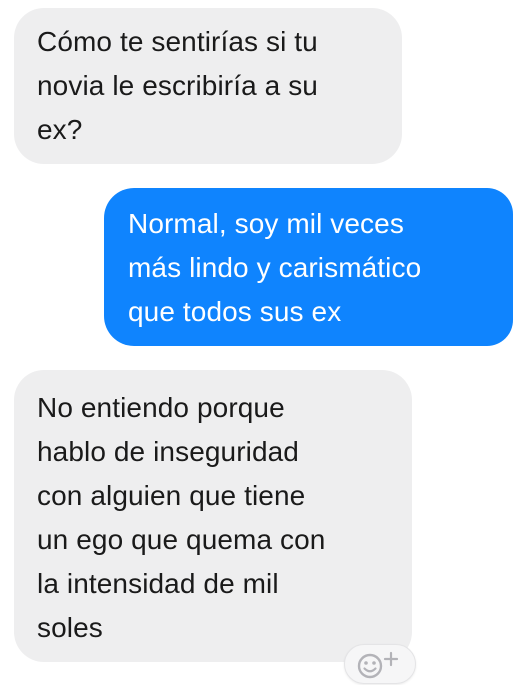 This screenshot has width=513, height=685. I want to click on add-reaction-button, so click(380, 664).